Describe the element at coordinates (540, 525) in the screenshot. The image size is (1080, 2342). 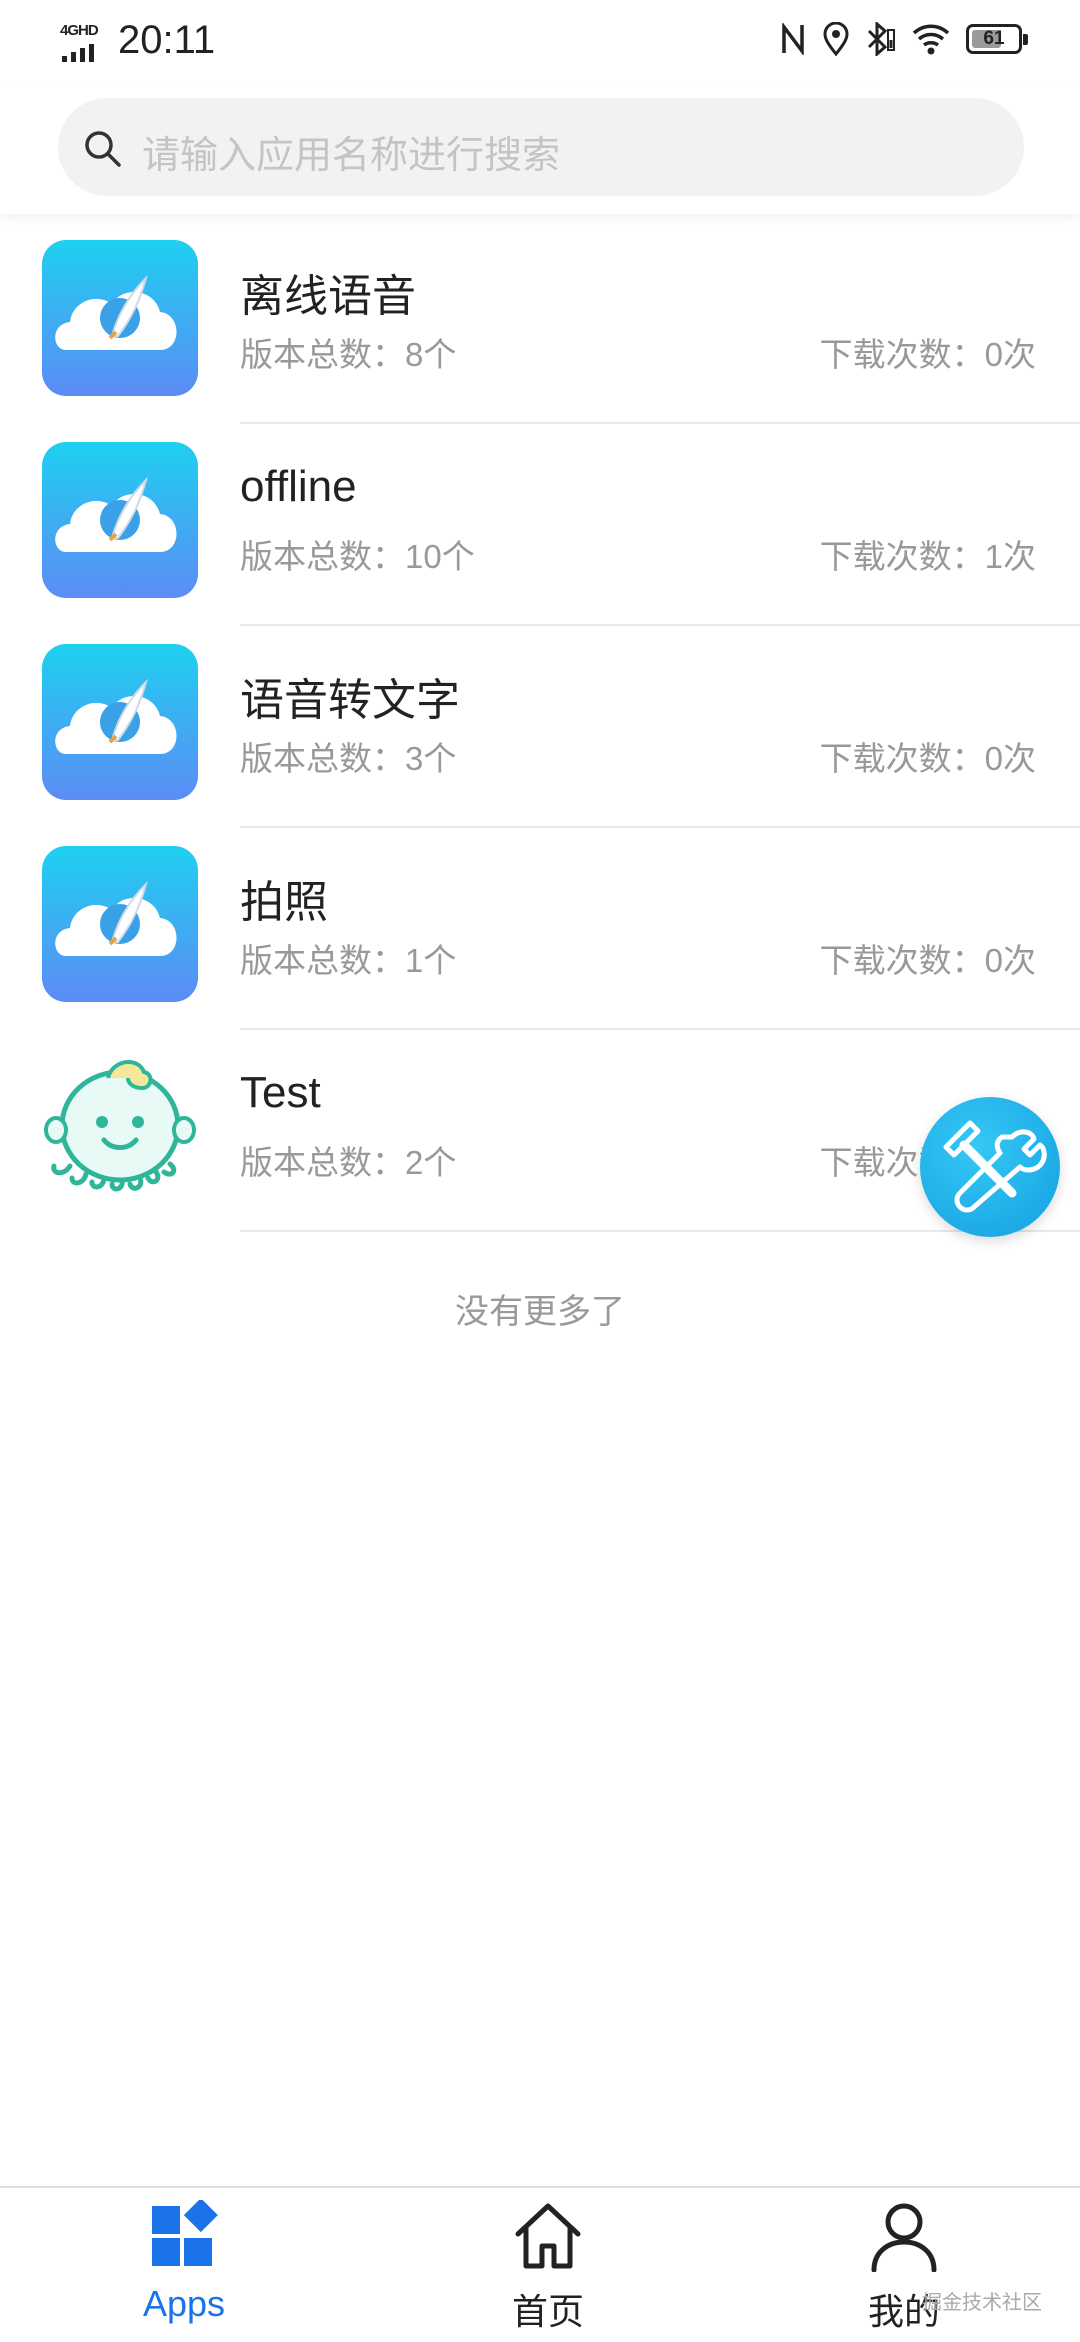
I see `app-list-item: offline 版本总数：10个 下载次数：1次` at that location.